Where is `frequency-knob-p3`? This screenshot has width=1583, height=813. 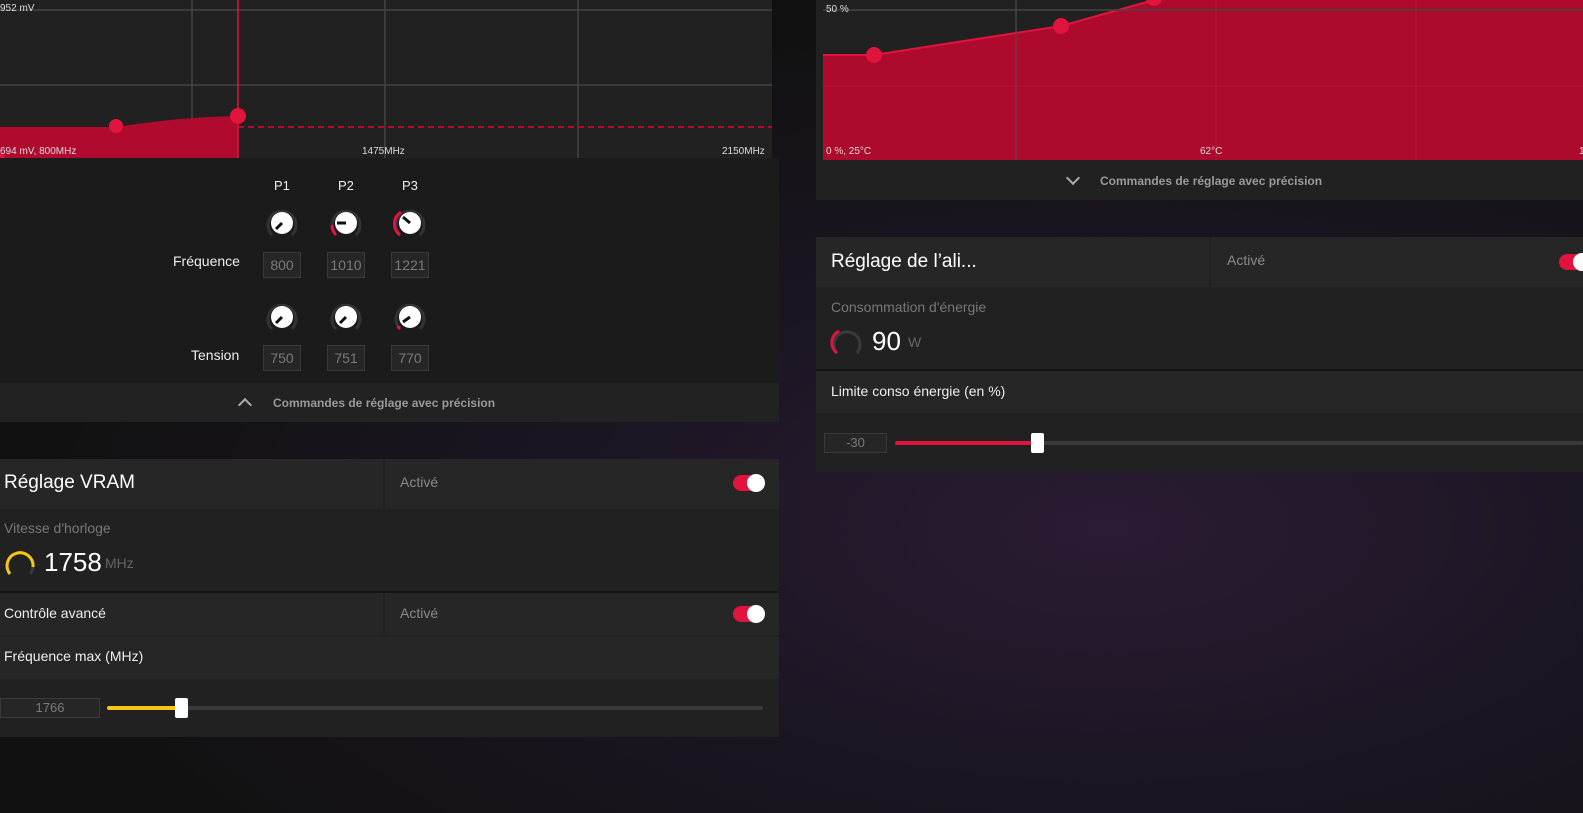 frequency-knob-p3 is located at coordinates (410, 223).